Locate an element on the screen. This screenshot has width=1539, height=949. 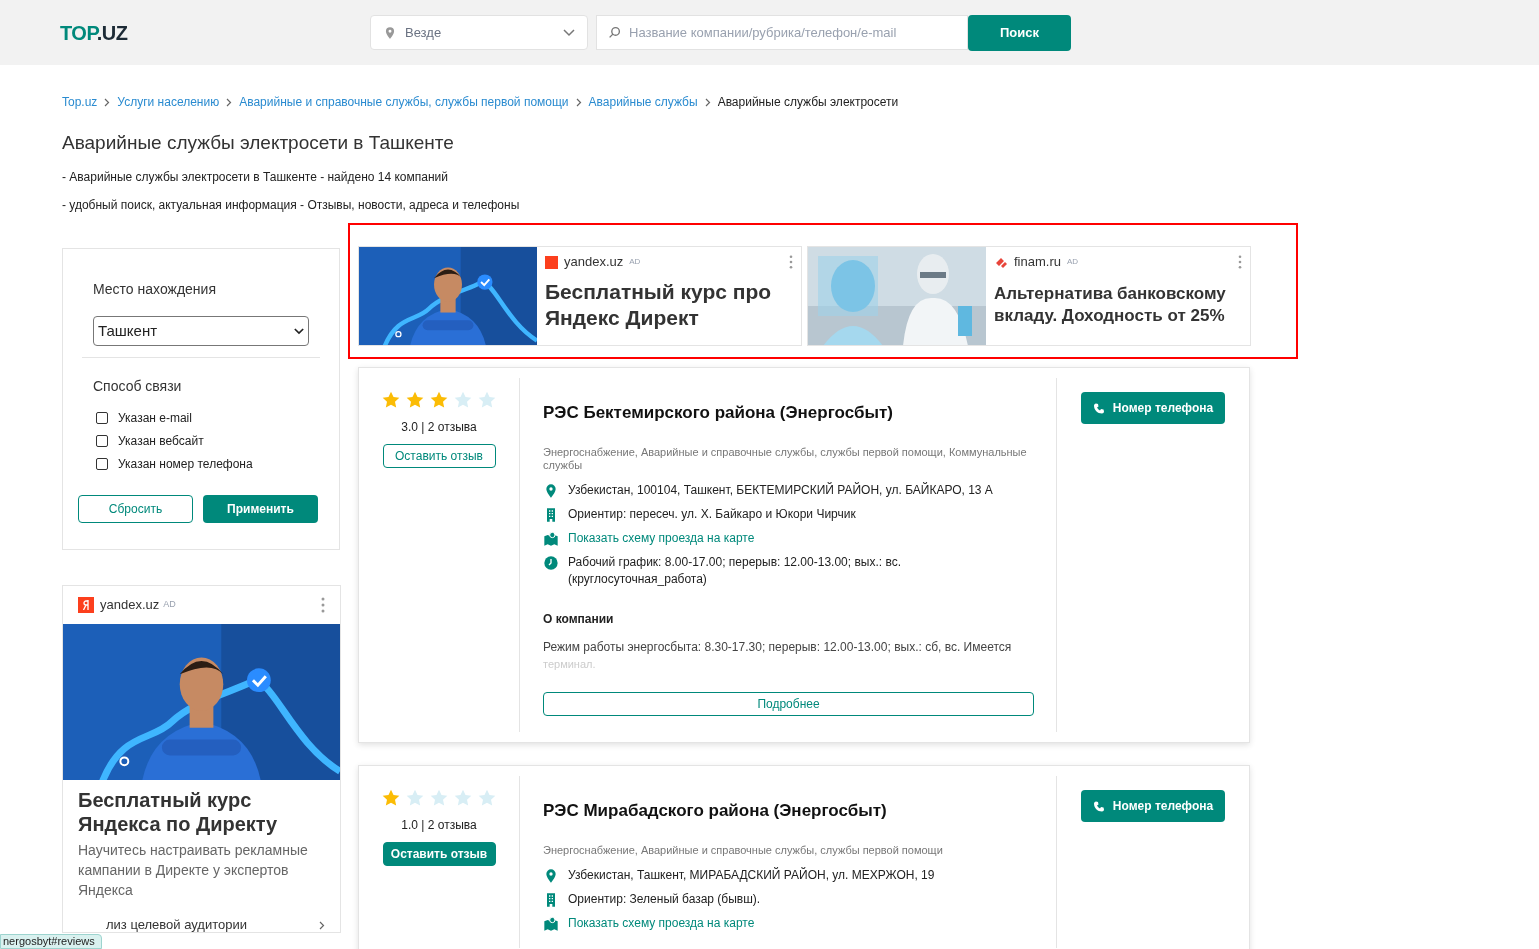
apply-button: Применить is located at coordinates (260, 509).